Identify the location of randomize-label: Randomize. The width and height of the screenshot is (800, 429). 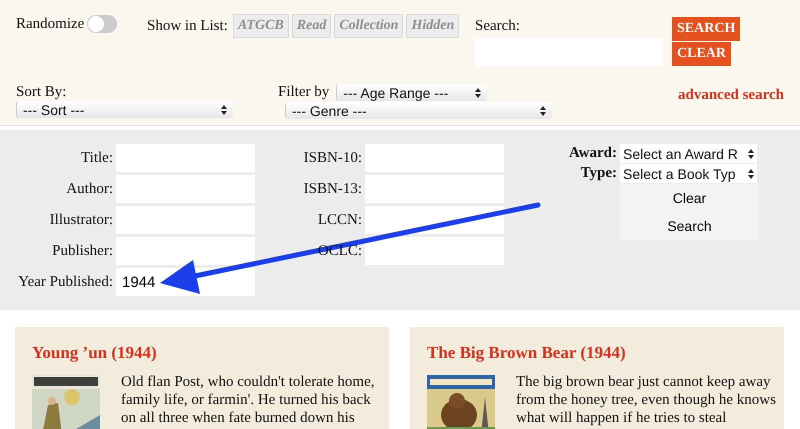
(50, 24).